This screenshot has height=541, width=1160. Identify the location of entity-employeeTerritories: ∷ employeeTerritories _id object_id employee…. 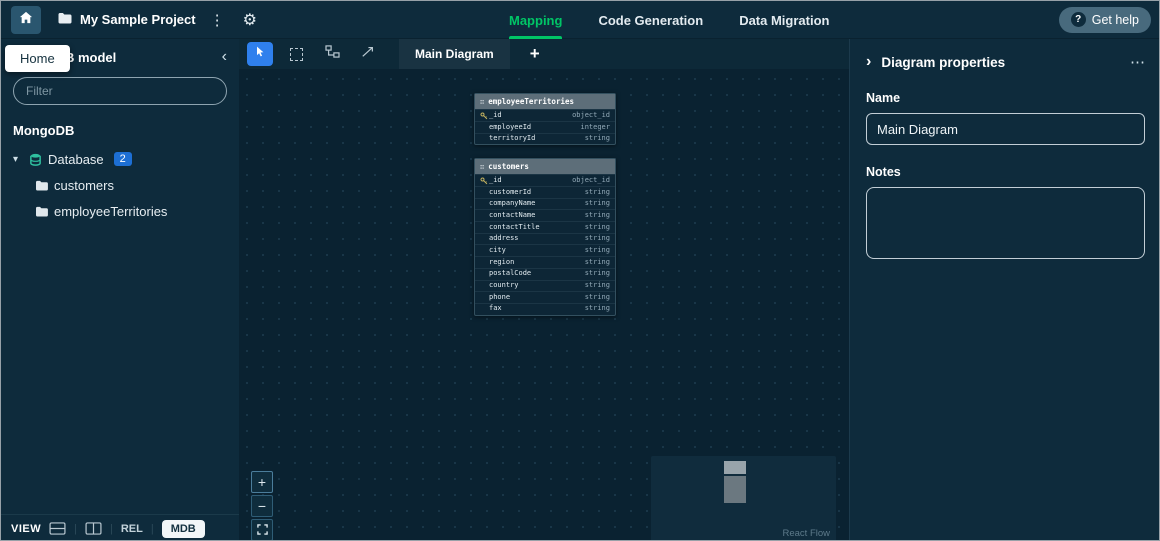
(545, 119).